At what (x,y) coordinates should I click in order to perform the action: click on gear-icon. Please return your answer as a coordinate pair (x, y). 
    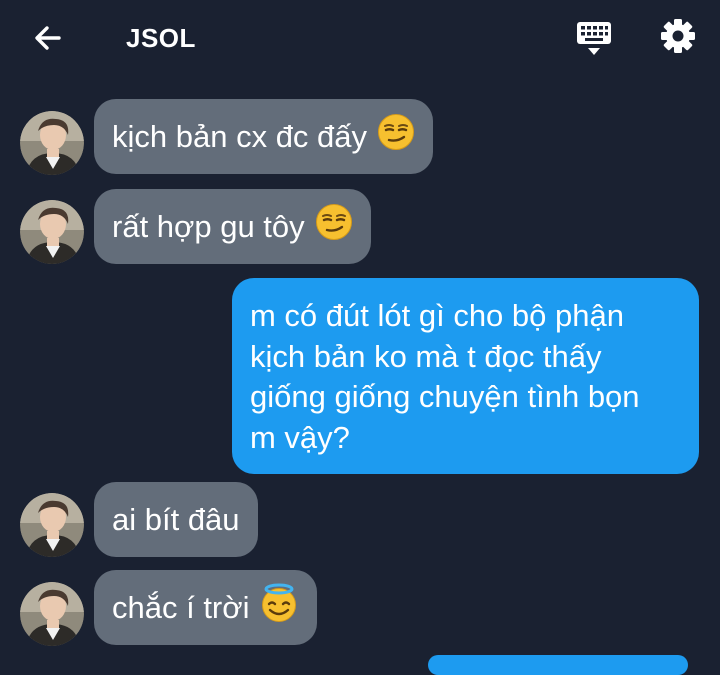
    Looking at the image, I should click on (678, 36).